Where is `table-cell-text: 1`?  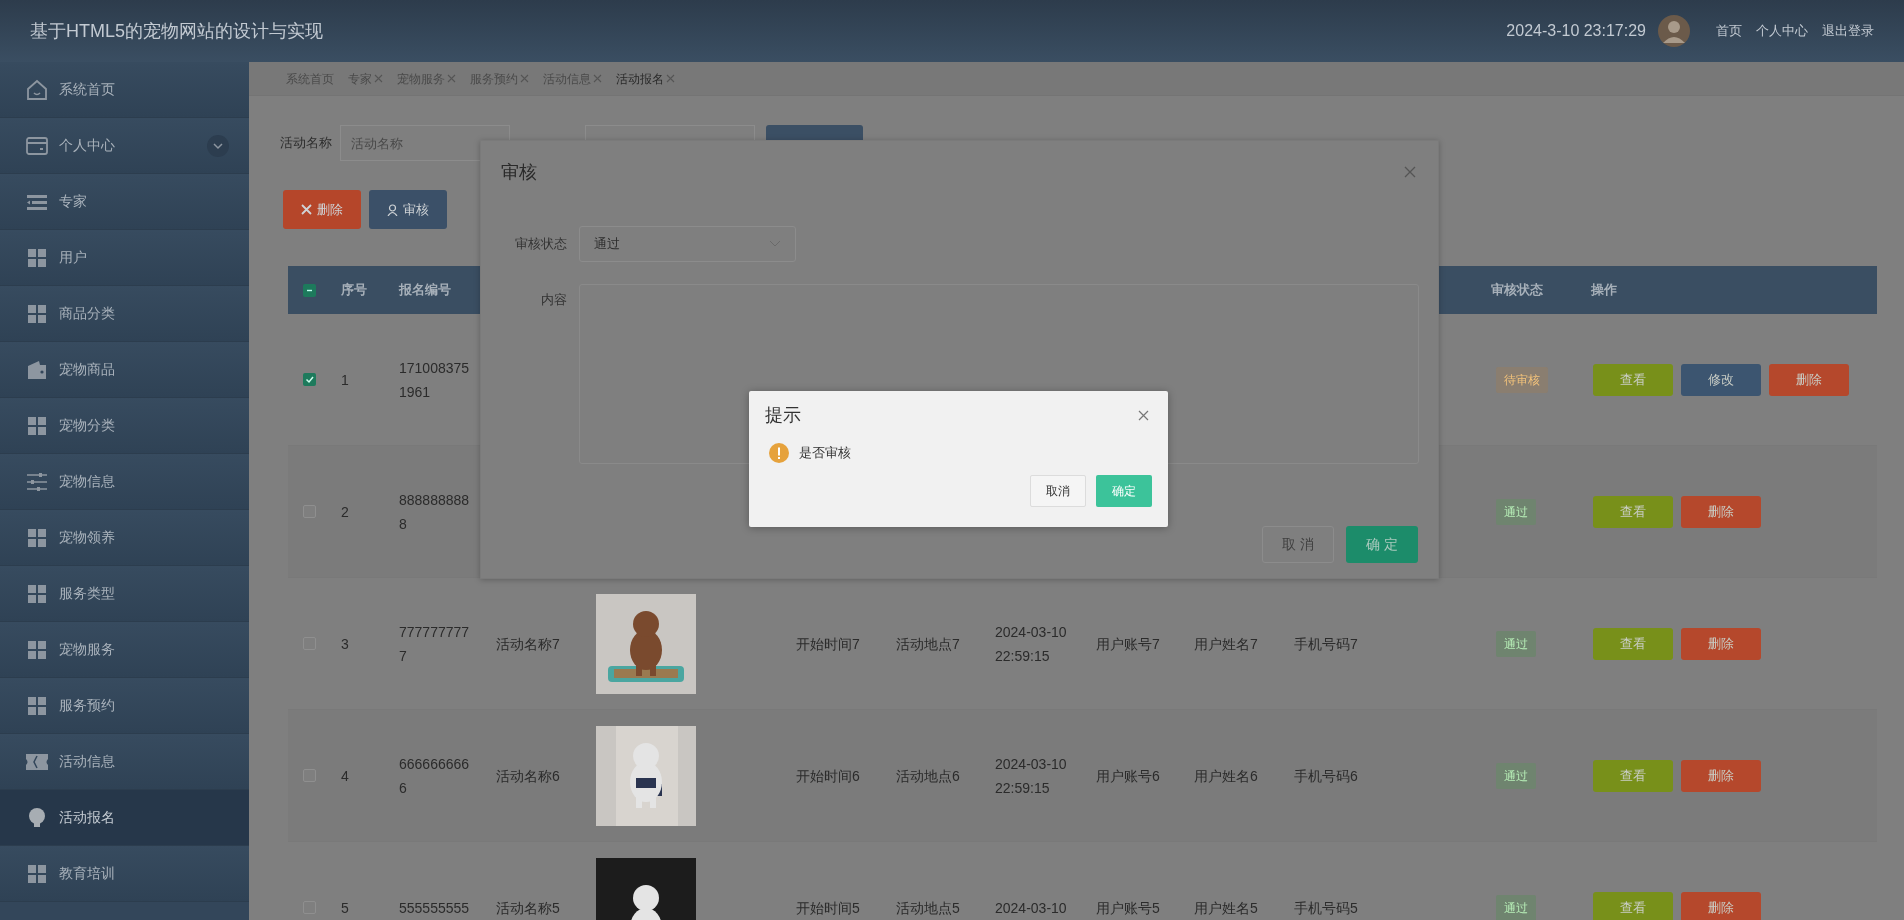
table-cell-text: 1 is located at coordinates (345, 380).